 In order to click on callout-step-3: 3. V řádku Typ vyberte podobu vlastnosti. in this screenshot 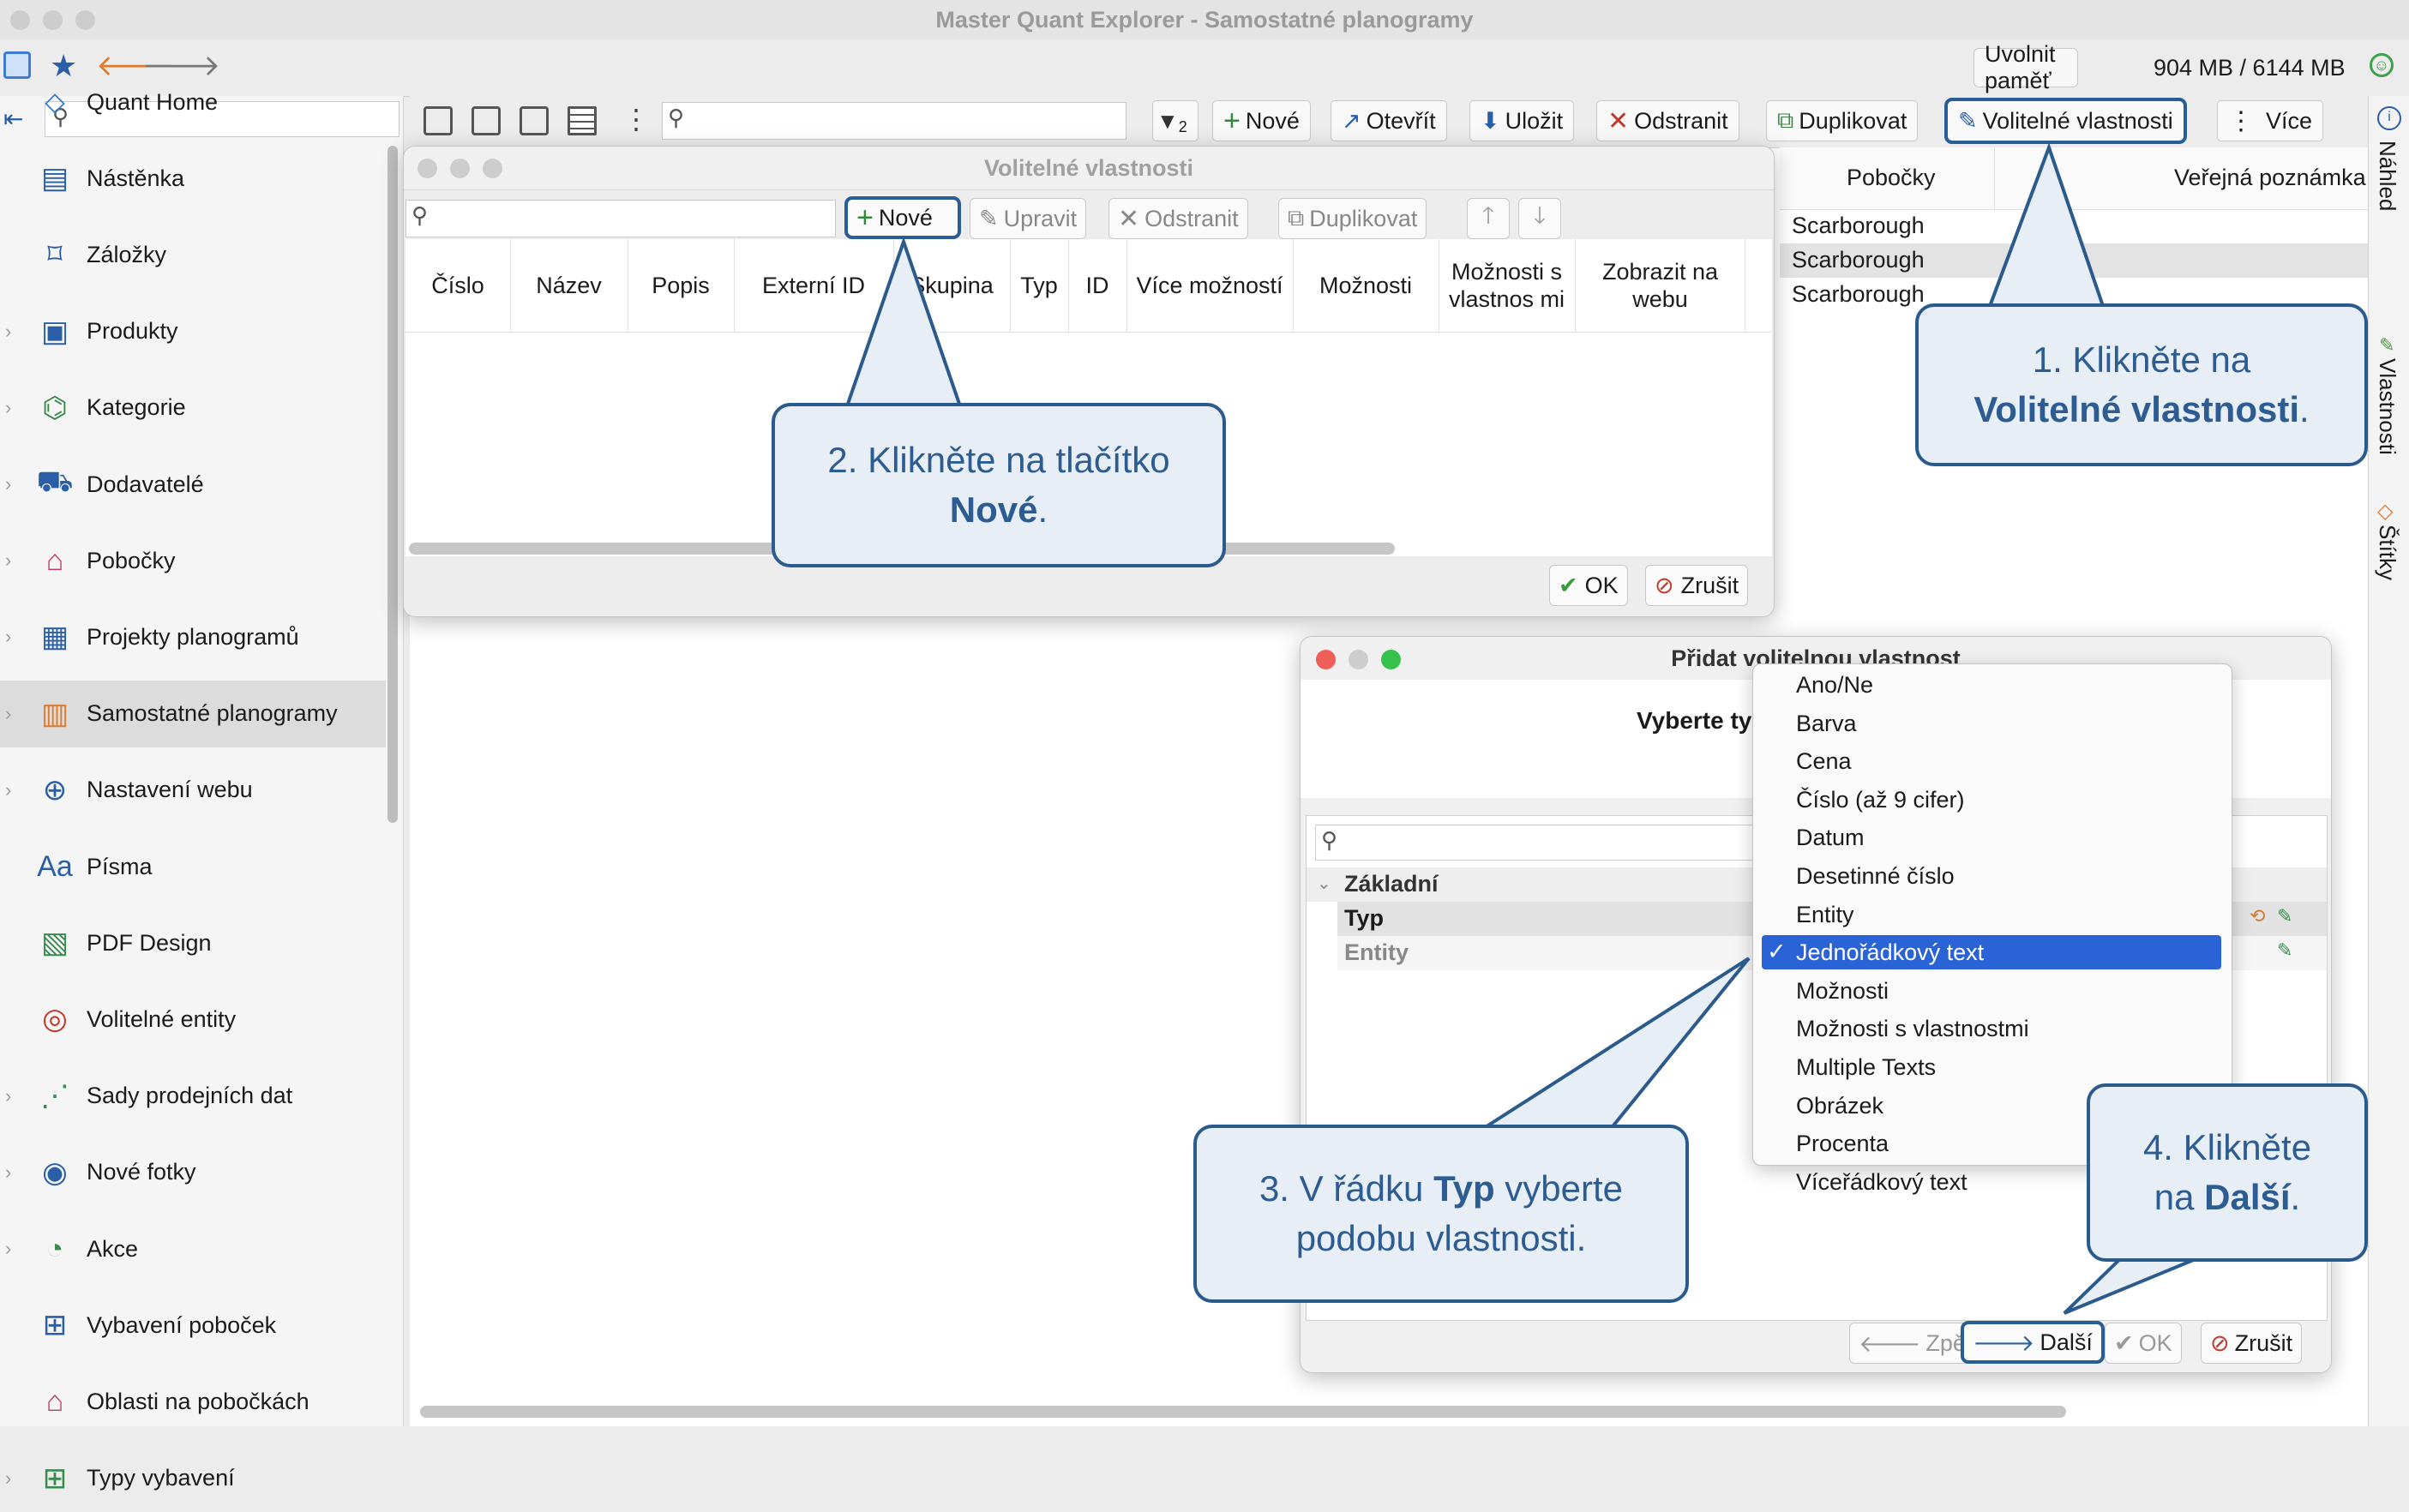, I will do `click(1441, 1214)`.